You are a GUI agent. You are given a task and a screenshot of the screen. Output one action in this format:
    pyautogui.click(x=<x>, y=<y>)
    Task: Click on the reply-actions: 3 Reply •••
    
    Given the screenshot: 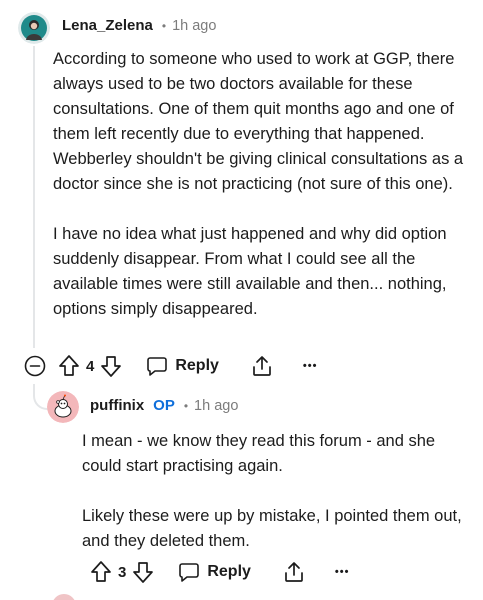 What is the action you would take?
    pyautogui.click(x=219, y=572)
    